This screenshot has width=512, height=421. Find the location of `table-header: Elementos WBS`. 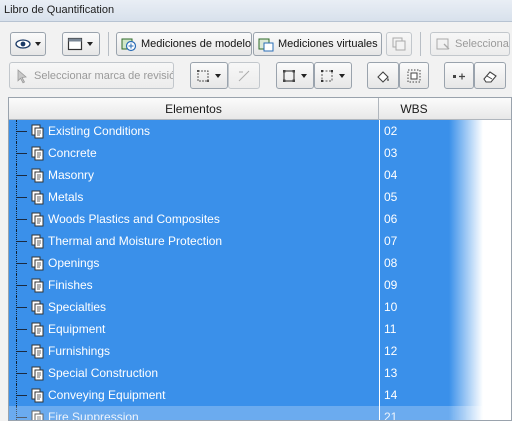

table-header: Elementos WBS is located at coordinates (260, 109).